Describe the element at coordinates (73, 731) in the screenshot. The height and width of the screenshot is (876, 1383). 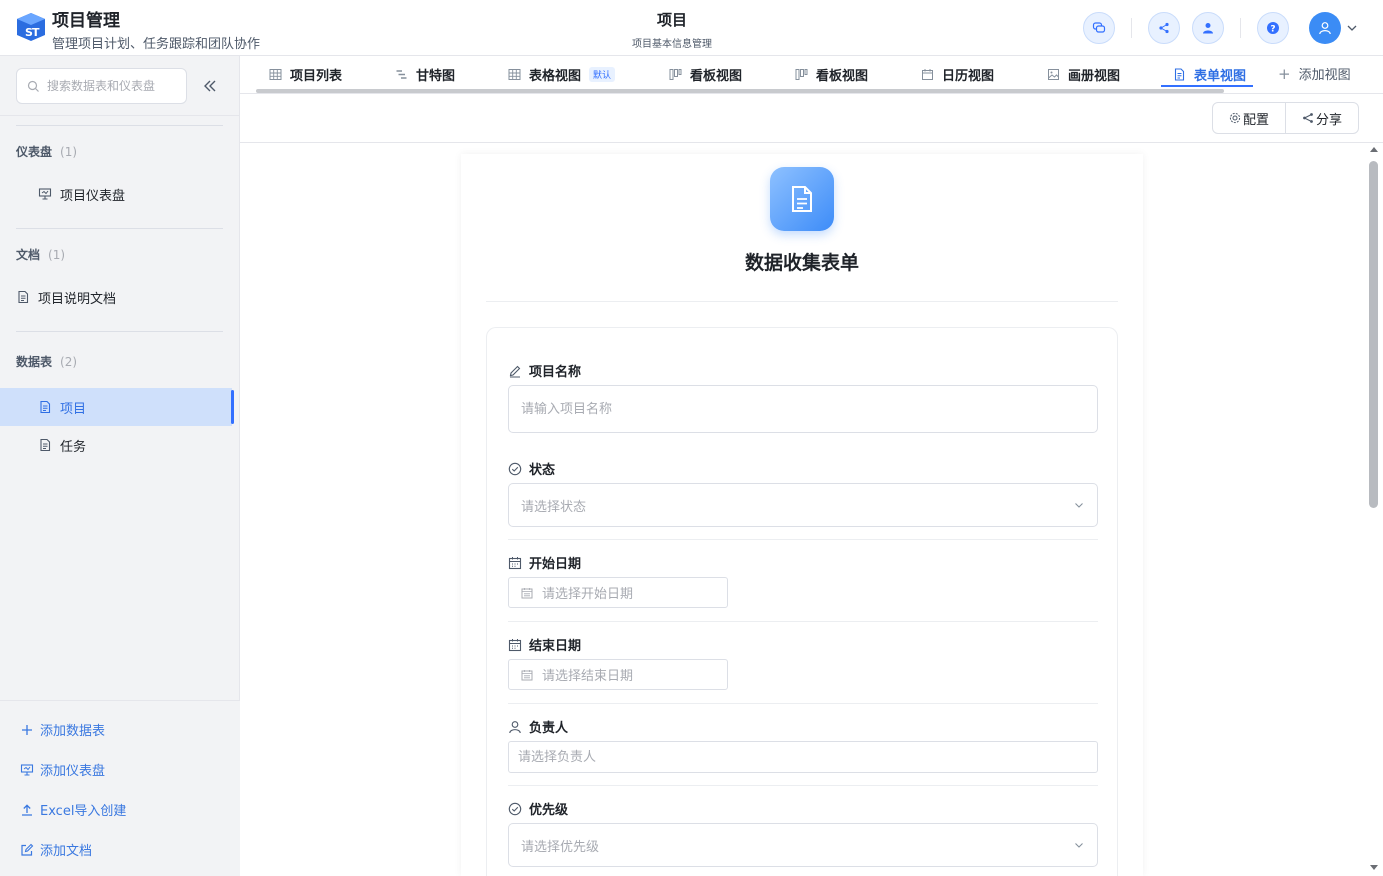
I see `action-label: 添加数据表` at that location.